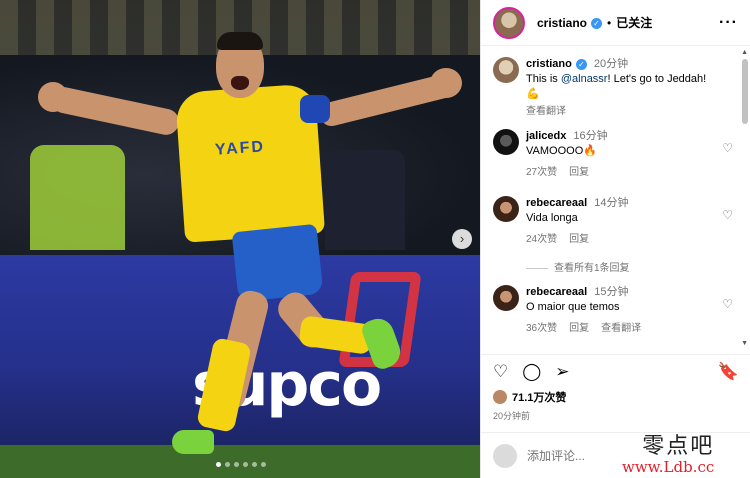 The width and height of the screenshot is (750, 478). I want to click on player-mouth, so click(240, 83).